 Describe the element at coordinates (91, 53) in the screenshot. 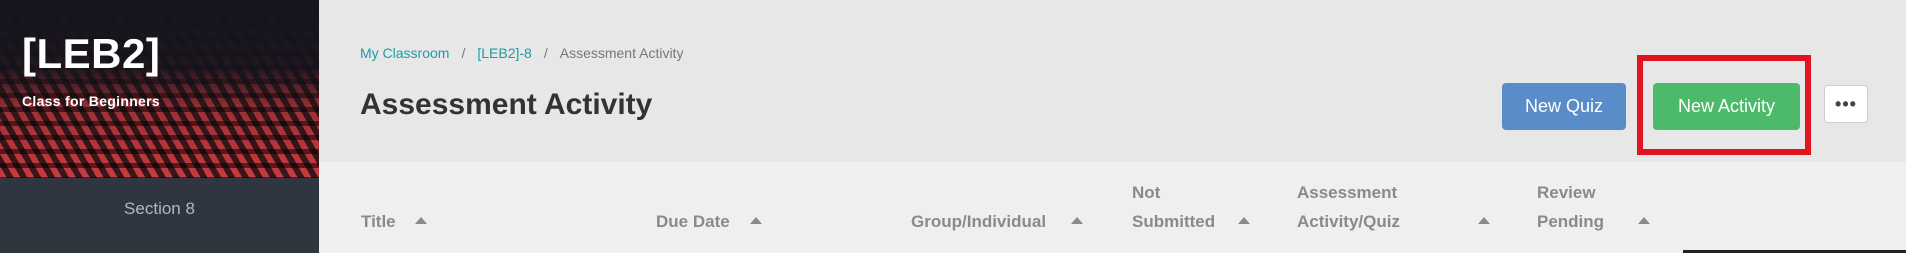

I see `class-title: [LEB2]` at that location.